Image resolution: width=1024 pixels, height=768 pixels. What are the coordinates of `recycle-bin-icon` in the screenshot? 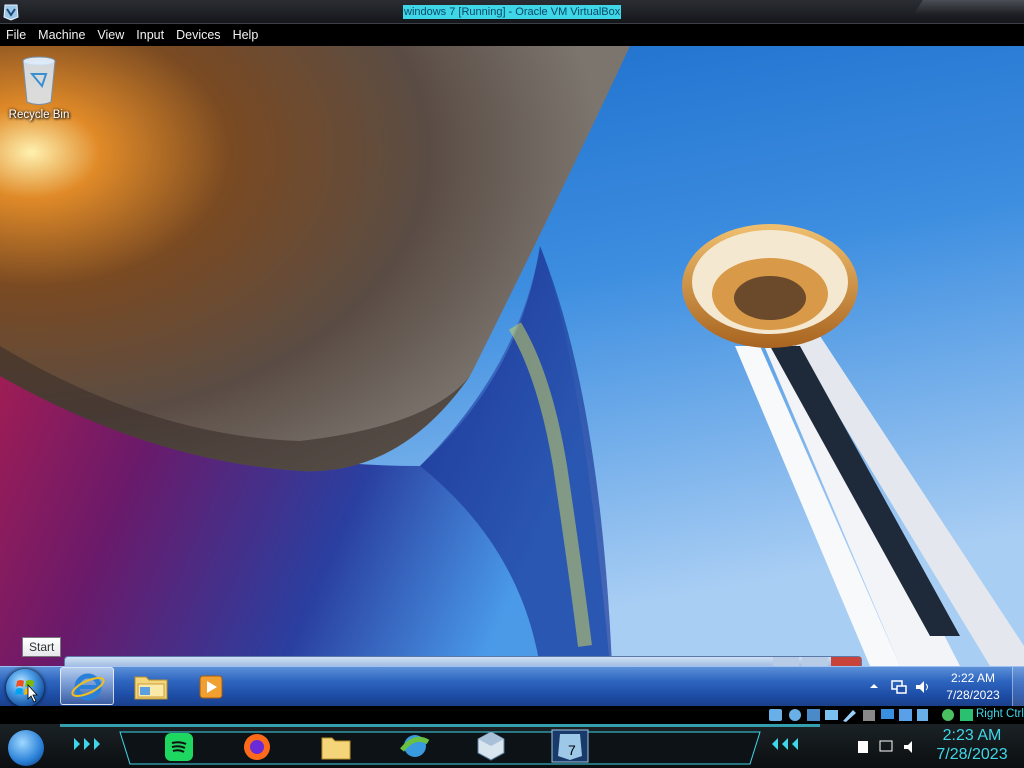 It's located at (39, 80).